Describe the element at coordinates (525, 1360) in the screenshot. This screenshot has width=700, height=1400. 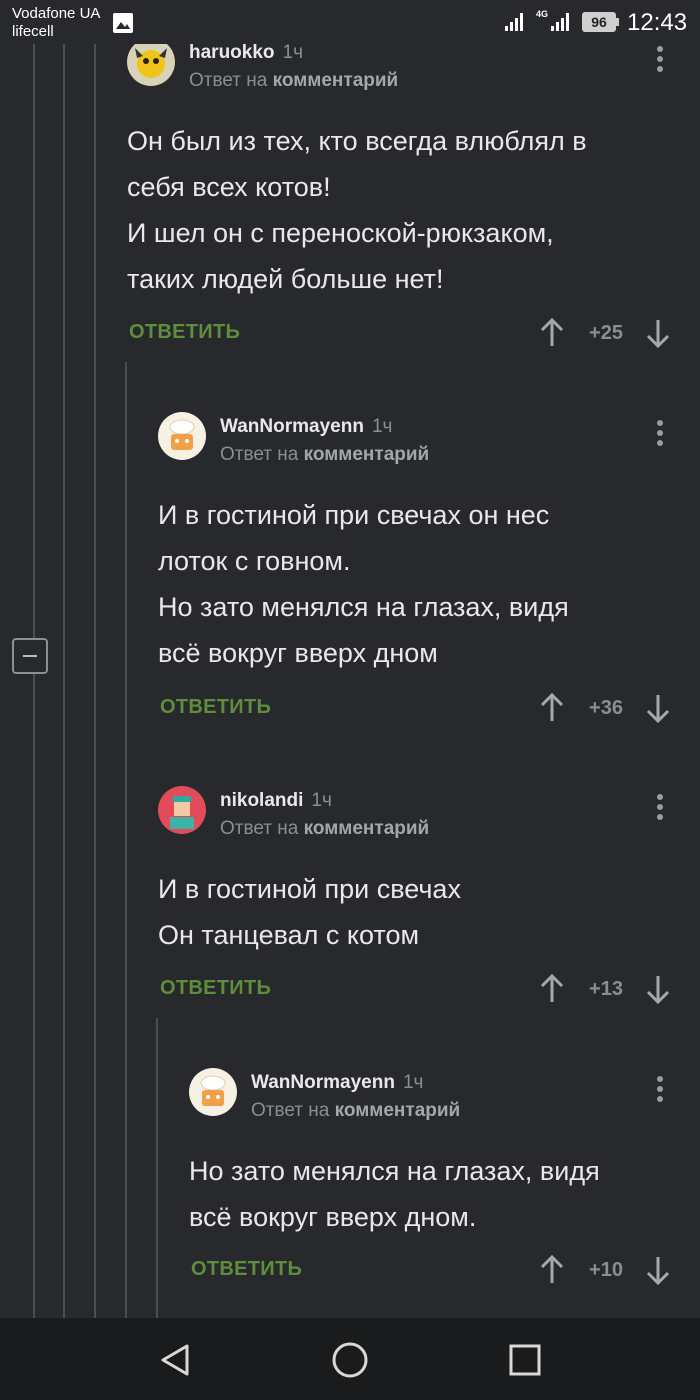
I see `square-recent-icon` at that location.